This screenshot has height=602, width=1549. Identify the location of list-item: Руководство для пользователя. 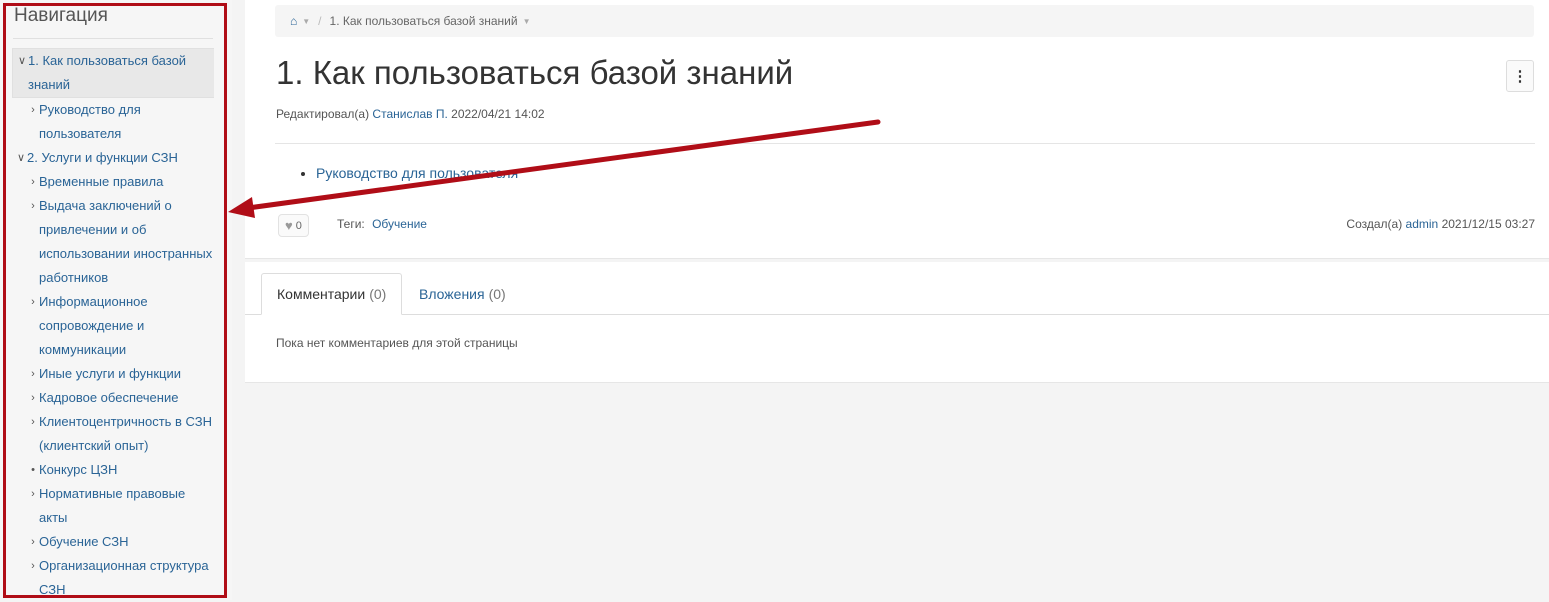
(417, 173).